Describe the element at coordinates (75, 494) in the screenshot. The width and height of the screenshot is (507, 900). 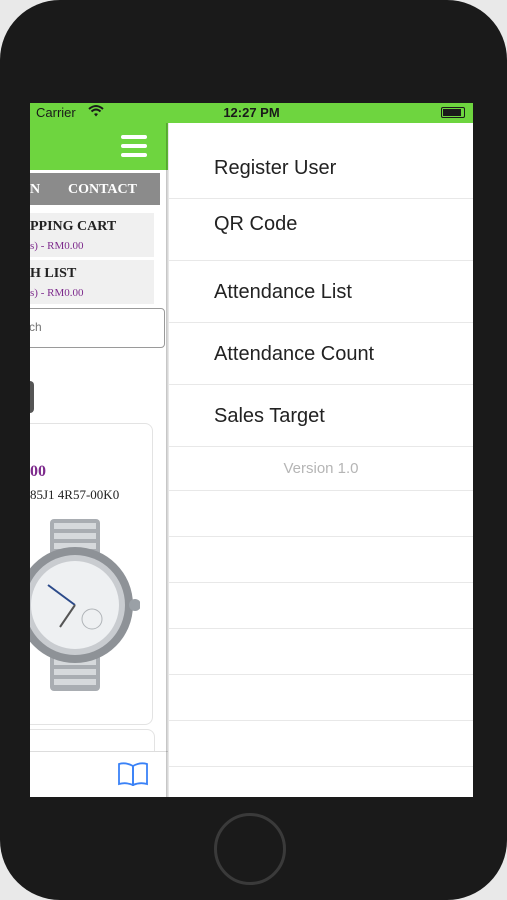
I see `product-code: 85J1 4R57-00K0` at that location.